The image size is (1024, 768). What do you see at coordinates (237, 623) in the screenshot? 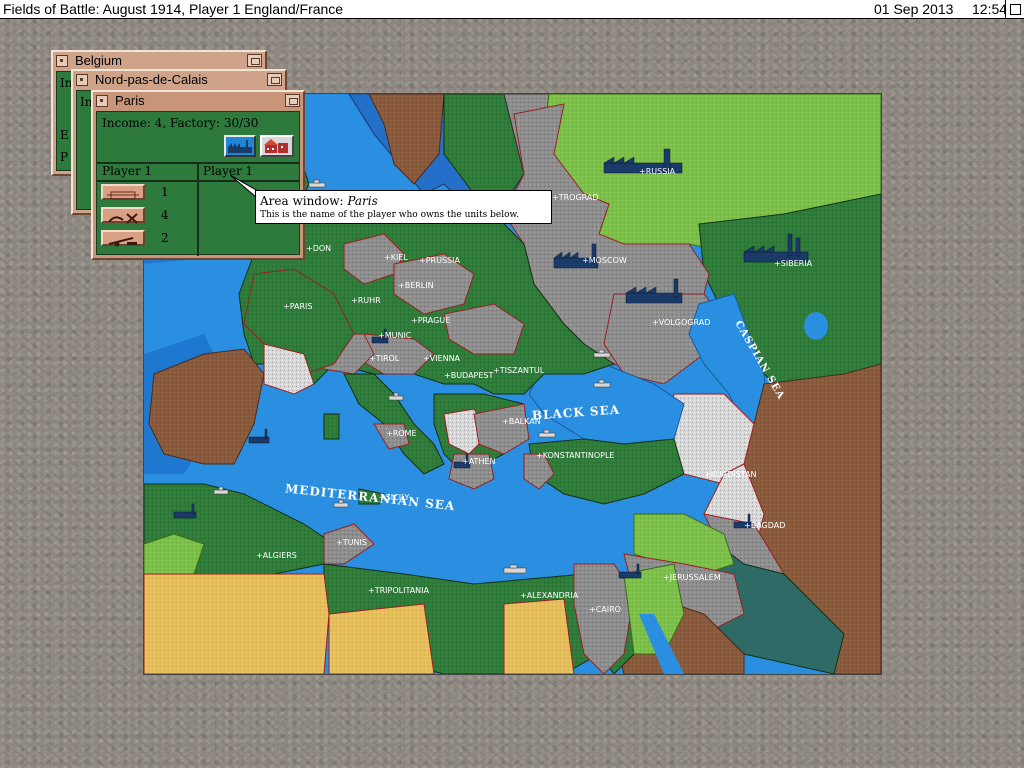
I see `region-sahara-west` at bounding box center [237, 623].